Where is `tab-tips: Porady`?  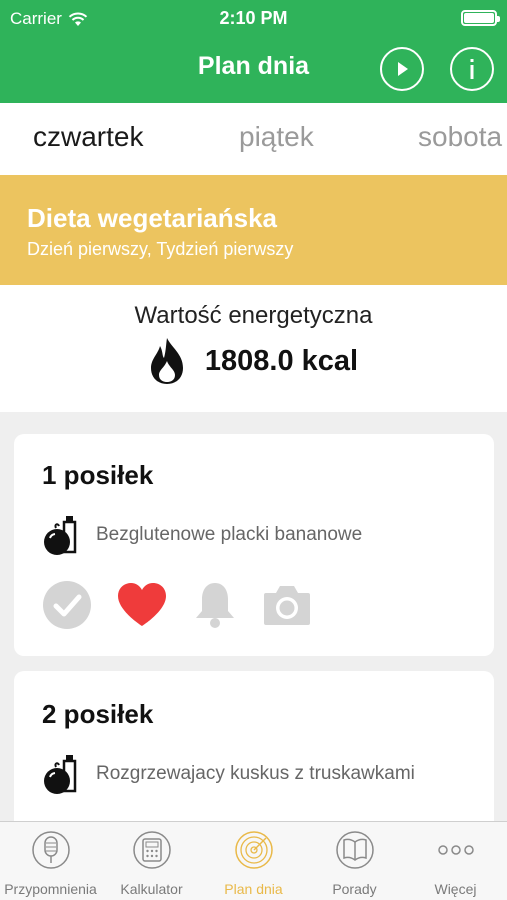
tab-tips: Porady is located at coordinates (354, 861).